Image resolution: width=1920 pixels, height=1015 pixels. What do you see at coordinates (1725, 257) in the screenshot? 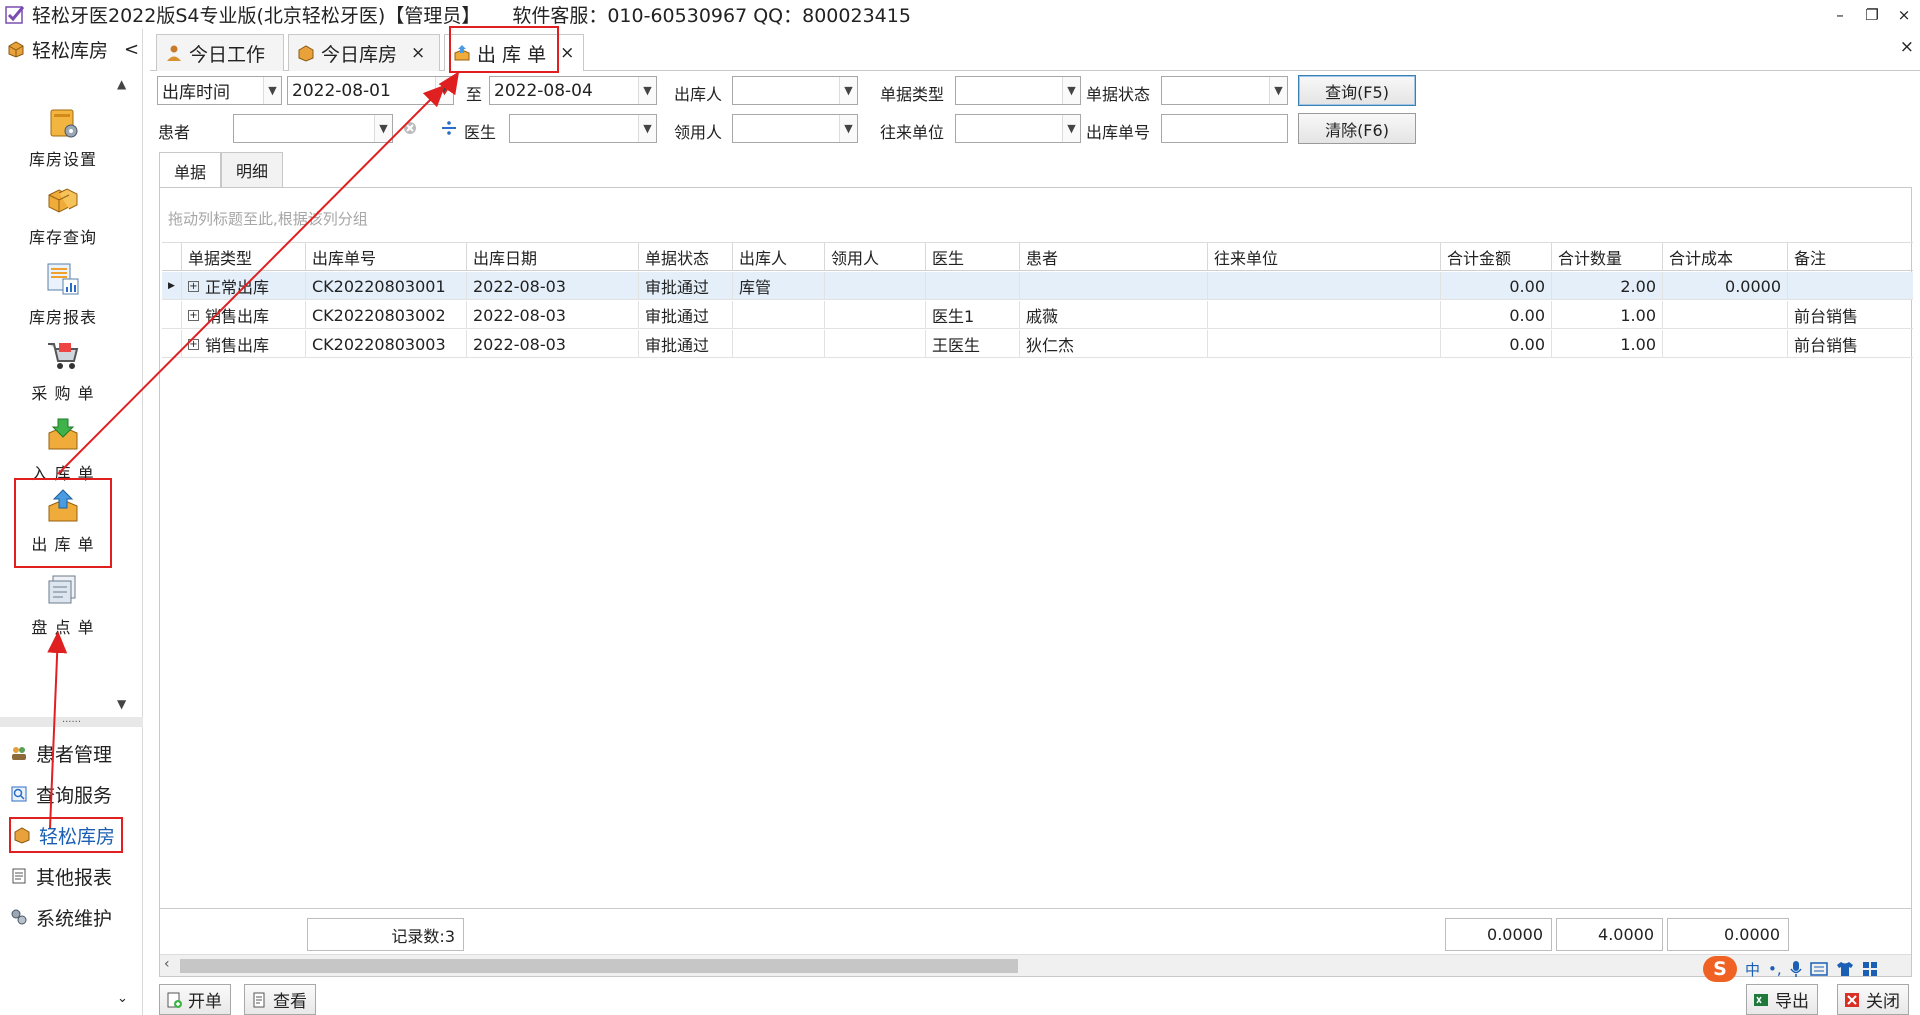
I see `header-cost: 合计成本` at bounding box center [1725, 257].